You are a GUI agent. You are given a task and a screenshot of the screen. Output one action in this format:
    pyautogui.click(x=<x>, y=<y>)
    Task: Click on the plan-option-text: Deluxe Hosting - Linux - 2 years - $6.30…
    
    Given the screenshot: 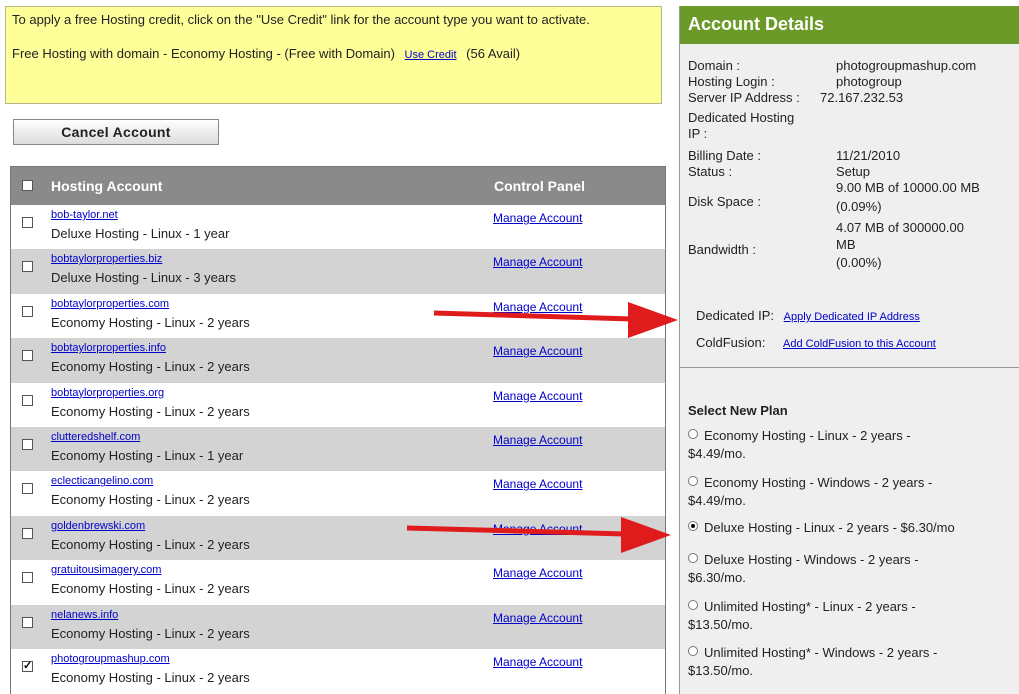 What is the action you would take?
    pyautogui.click(x=829, y=527)
    